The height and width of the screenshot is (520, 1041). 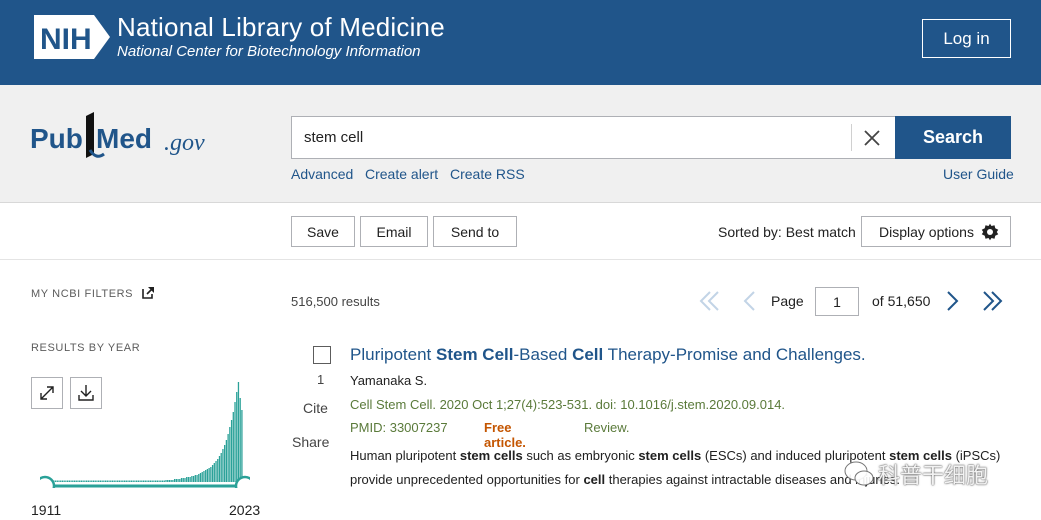 I want to click on advanced-search-link: Advanced, so click(x=322, y=174).